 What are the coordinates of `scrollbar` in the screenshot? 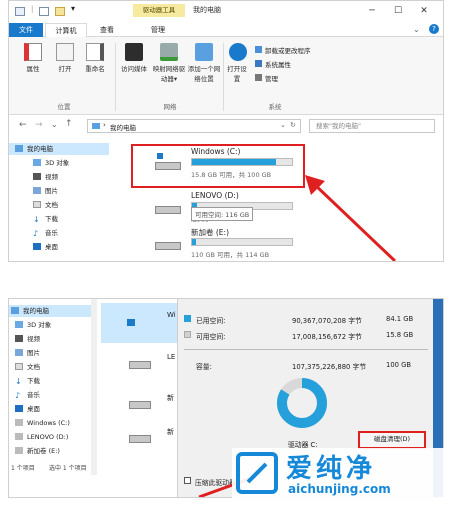 It's located at (94, 387).